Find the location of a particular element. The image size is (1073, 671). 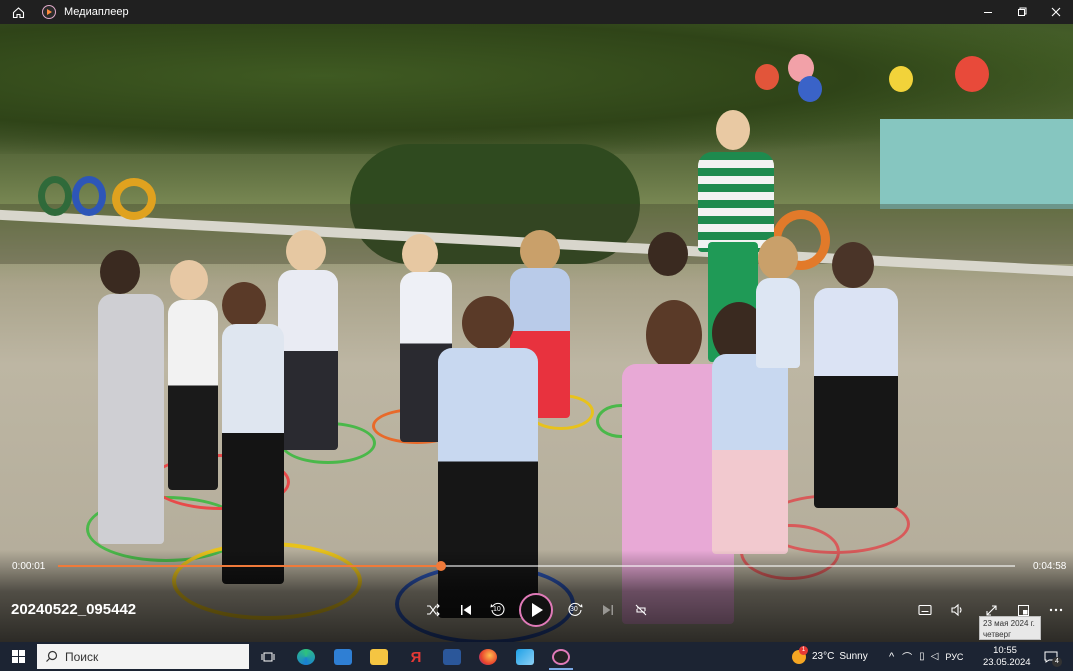

clock-date: 23.05.2024 is located at coordinates (1007, 662).